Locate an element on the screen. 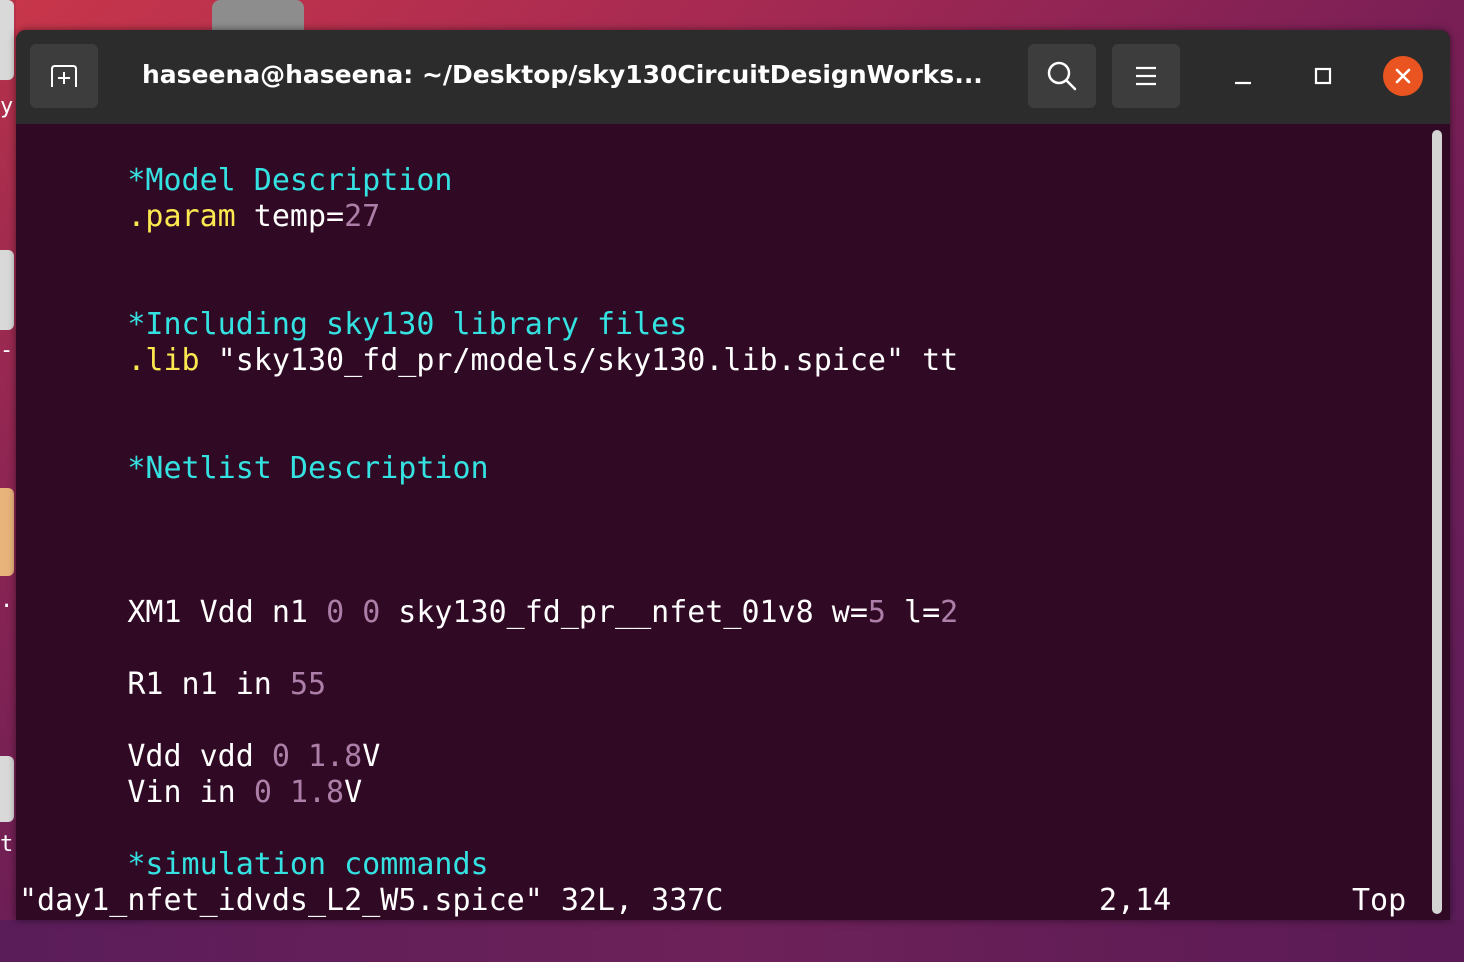 The height and width of the screenshot is (962, 1464). editor-line: .param temp=27 is located at coordinates (199, 198).